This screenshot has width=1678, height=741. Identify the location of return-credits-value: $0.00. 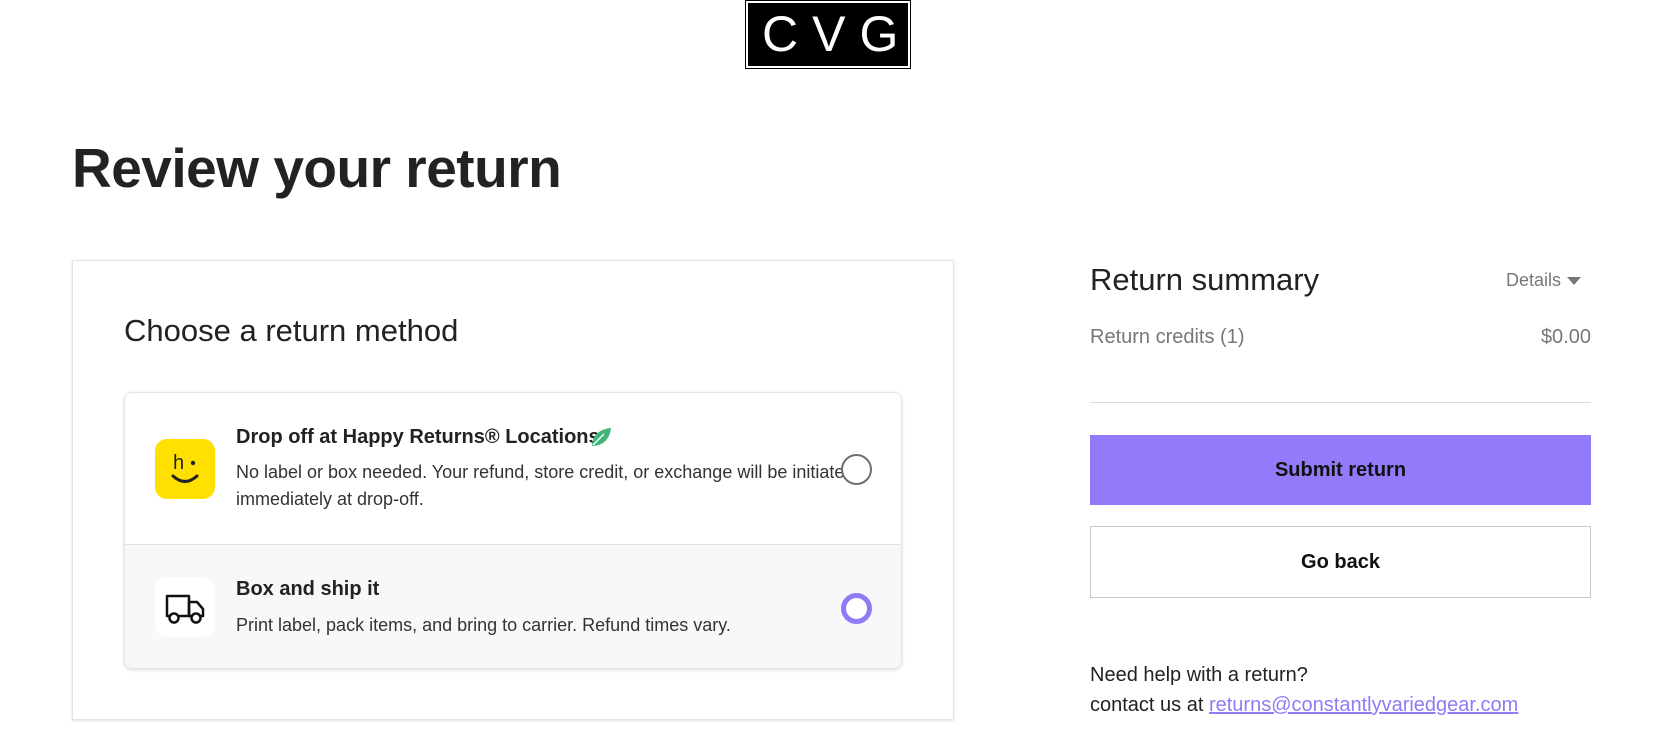
(1565, 337).